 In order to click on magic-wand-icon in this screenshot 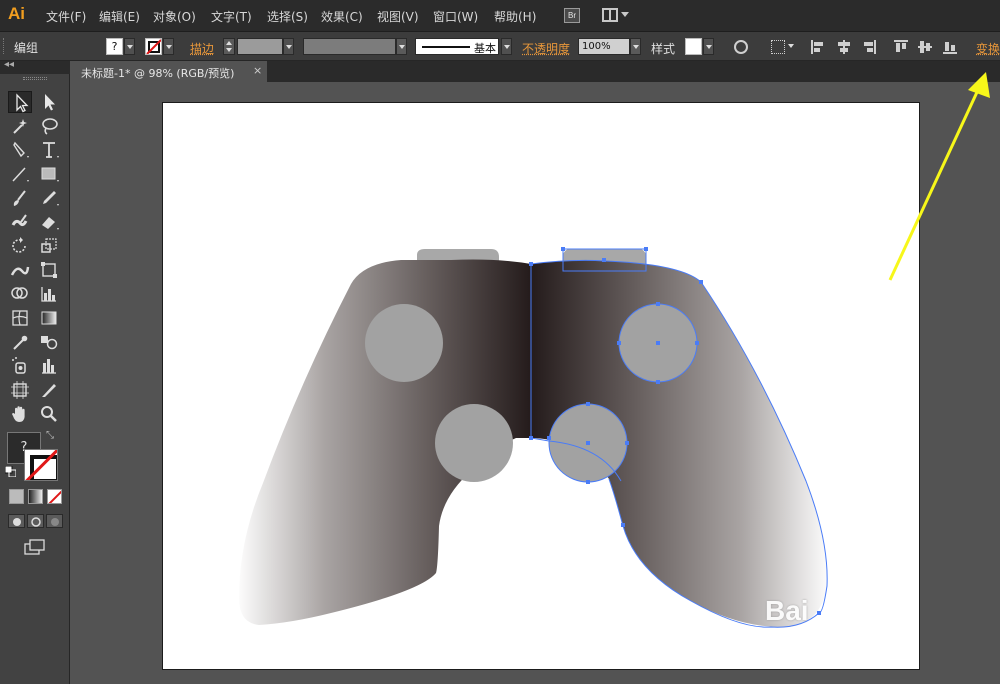, I will do `click(20, 126)`.